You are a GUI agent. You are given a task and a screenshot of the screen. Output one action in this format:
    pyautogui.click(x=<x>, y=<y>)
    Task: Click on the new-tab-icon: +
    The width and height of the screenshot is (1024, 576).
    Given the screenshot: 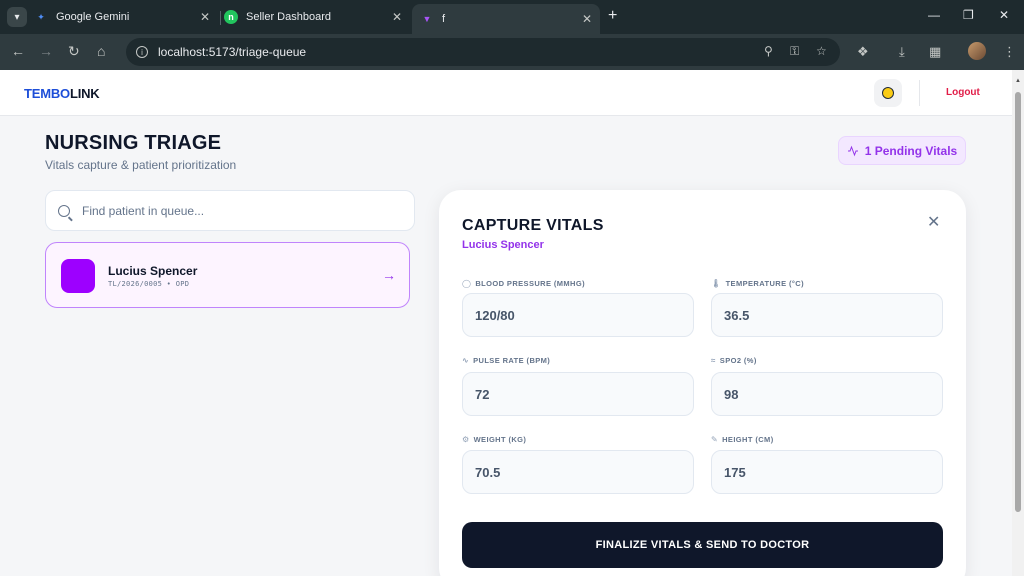 What is the action you would take?
    pyautogui.click(x=612, y=16)
    